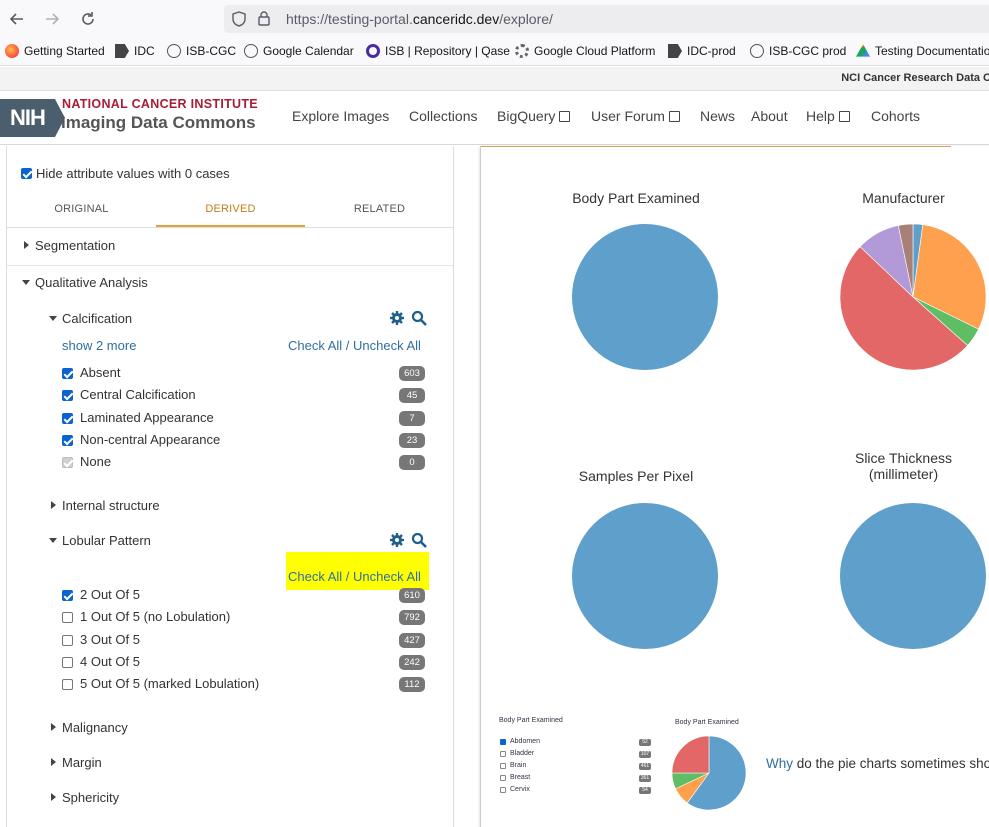 Image resolution: width=989 pixels, height=827 pixels. What do you see at coordinates (91, 282) in the screenshot?
I see `section-qualitative-analysis: Qualitative Analysis` at bounding box center [91, 282].